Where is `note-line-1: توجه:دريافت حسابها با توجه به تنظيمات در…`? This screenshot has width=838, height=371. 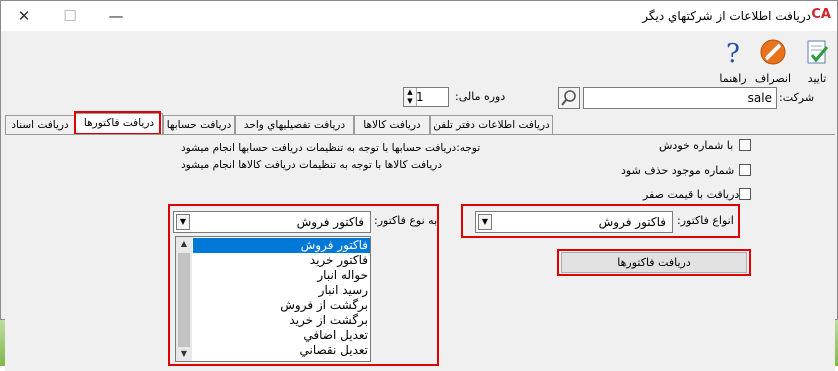 note-line-1: توجه:دريافت حسابها با توجه به تنظيمات در… is located at coordinates (331, 148).